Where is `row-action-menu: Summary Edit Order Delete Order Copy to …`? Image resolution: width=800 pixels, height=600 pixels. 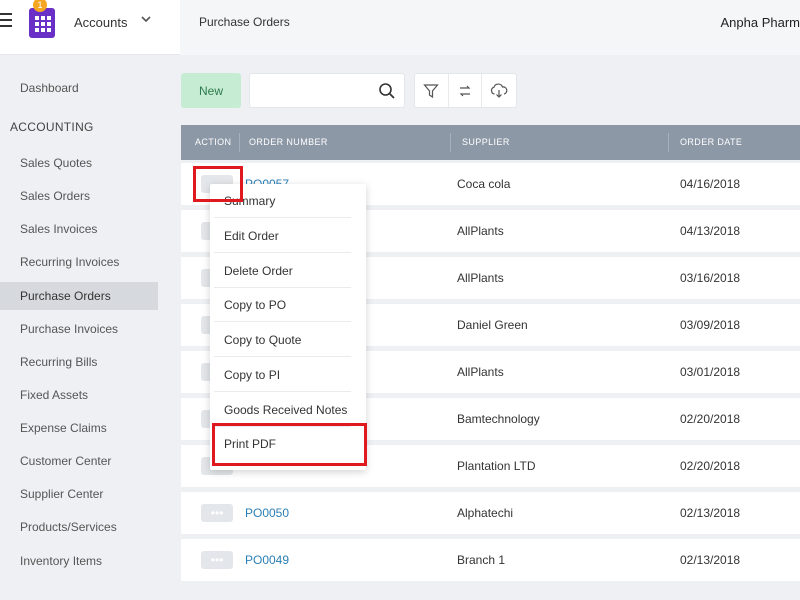 row-action-menu: Summary Edit Order Delete Order Copy to … is located at coordinates (288, 327).